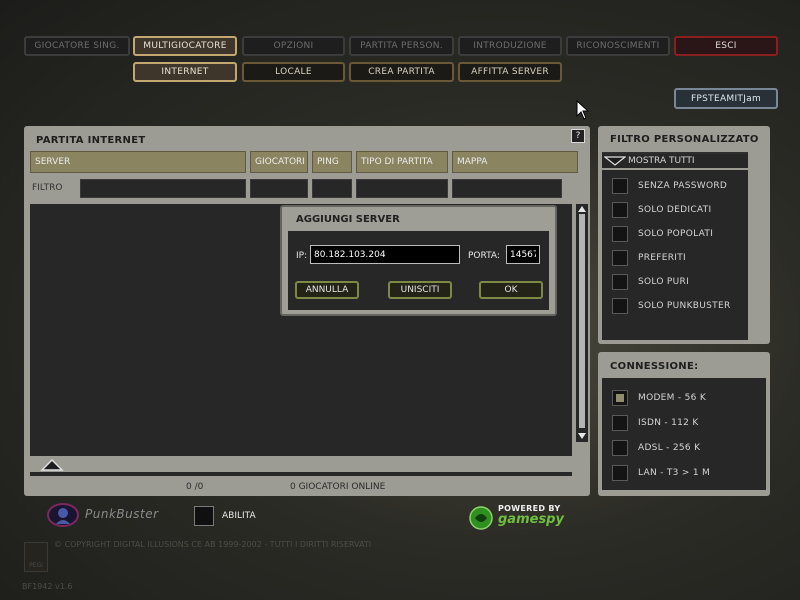 The width and height of the screenshot is (800, 600). Describe the element at coordinates (77, 46) in the screenshot. I see `nav-tab-single-player: GIOCATORE SING.` at that location.